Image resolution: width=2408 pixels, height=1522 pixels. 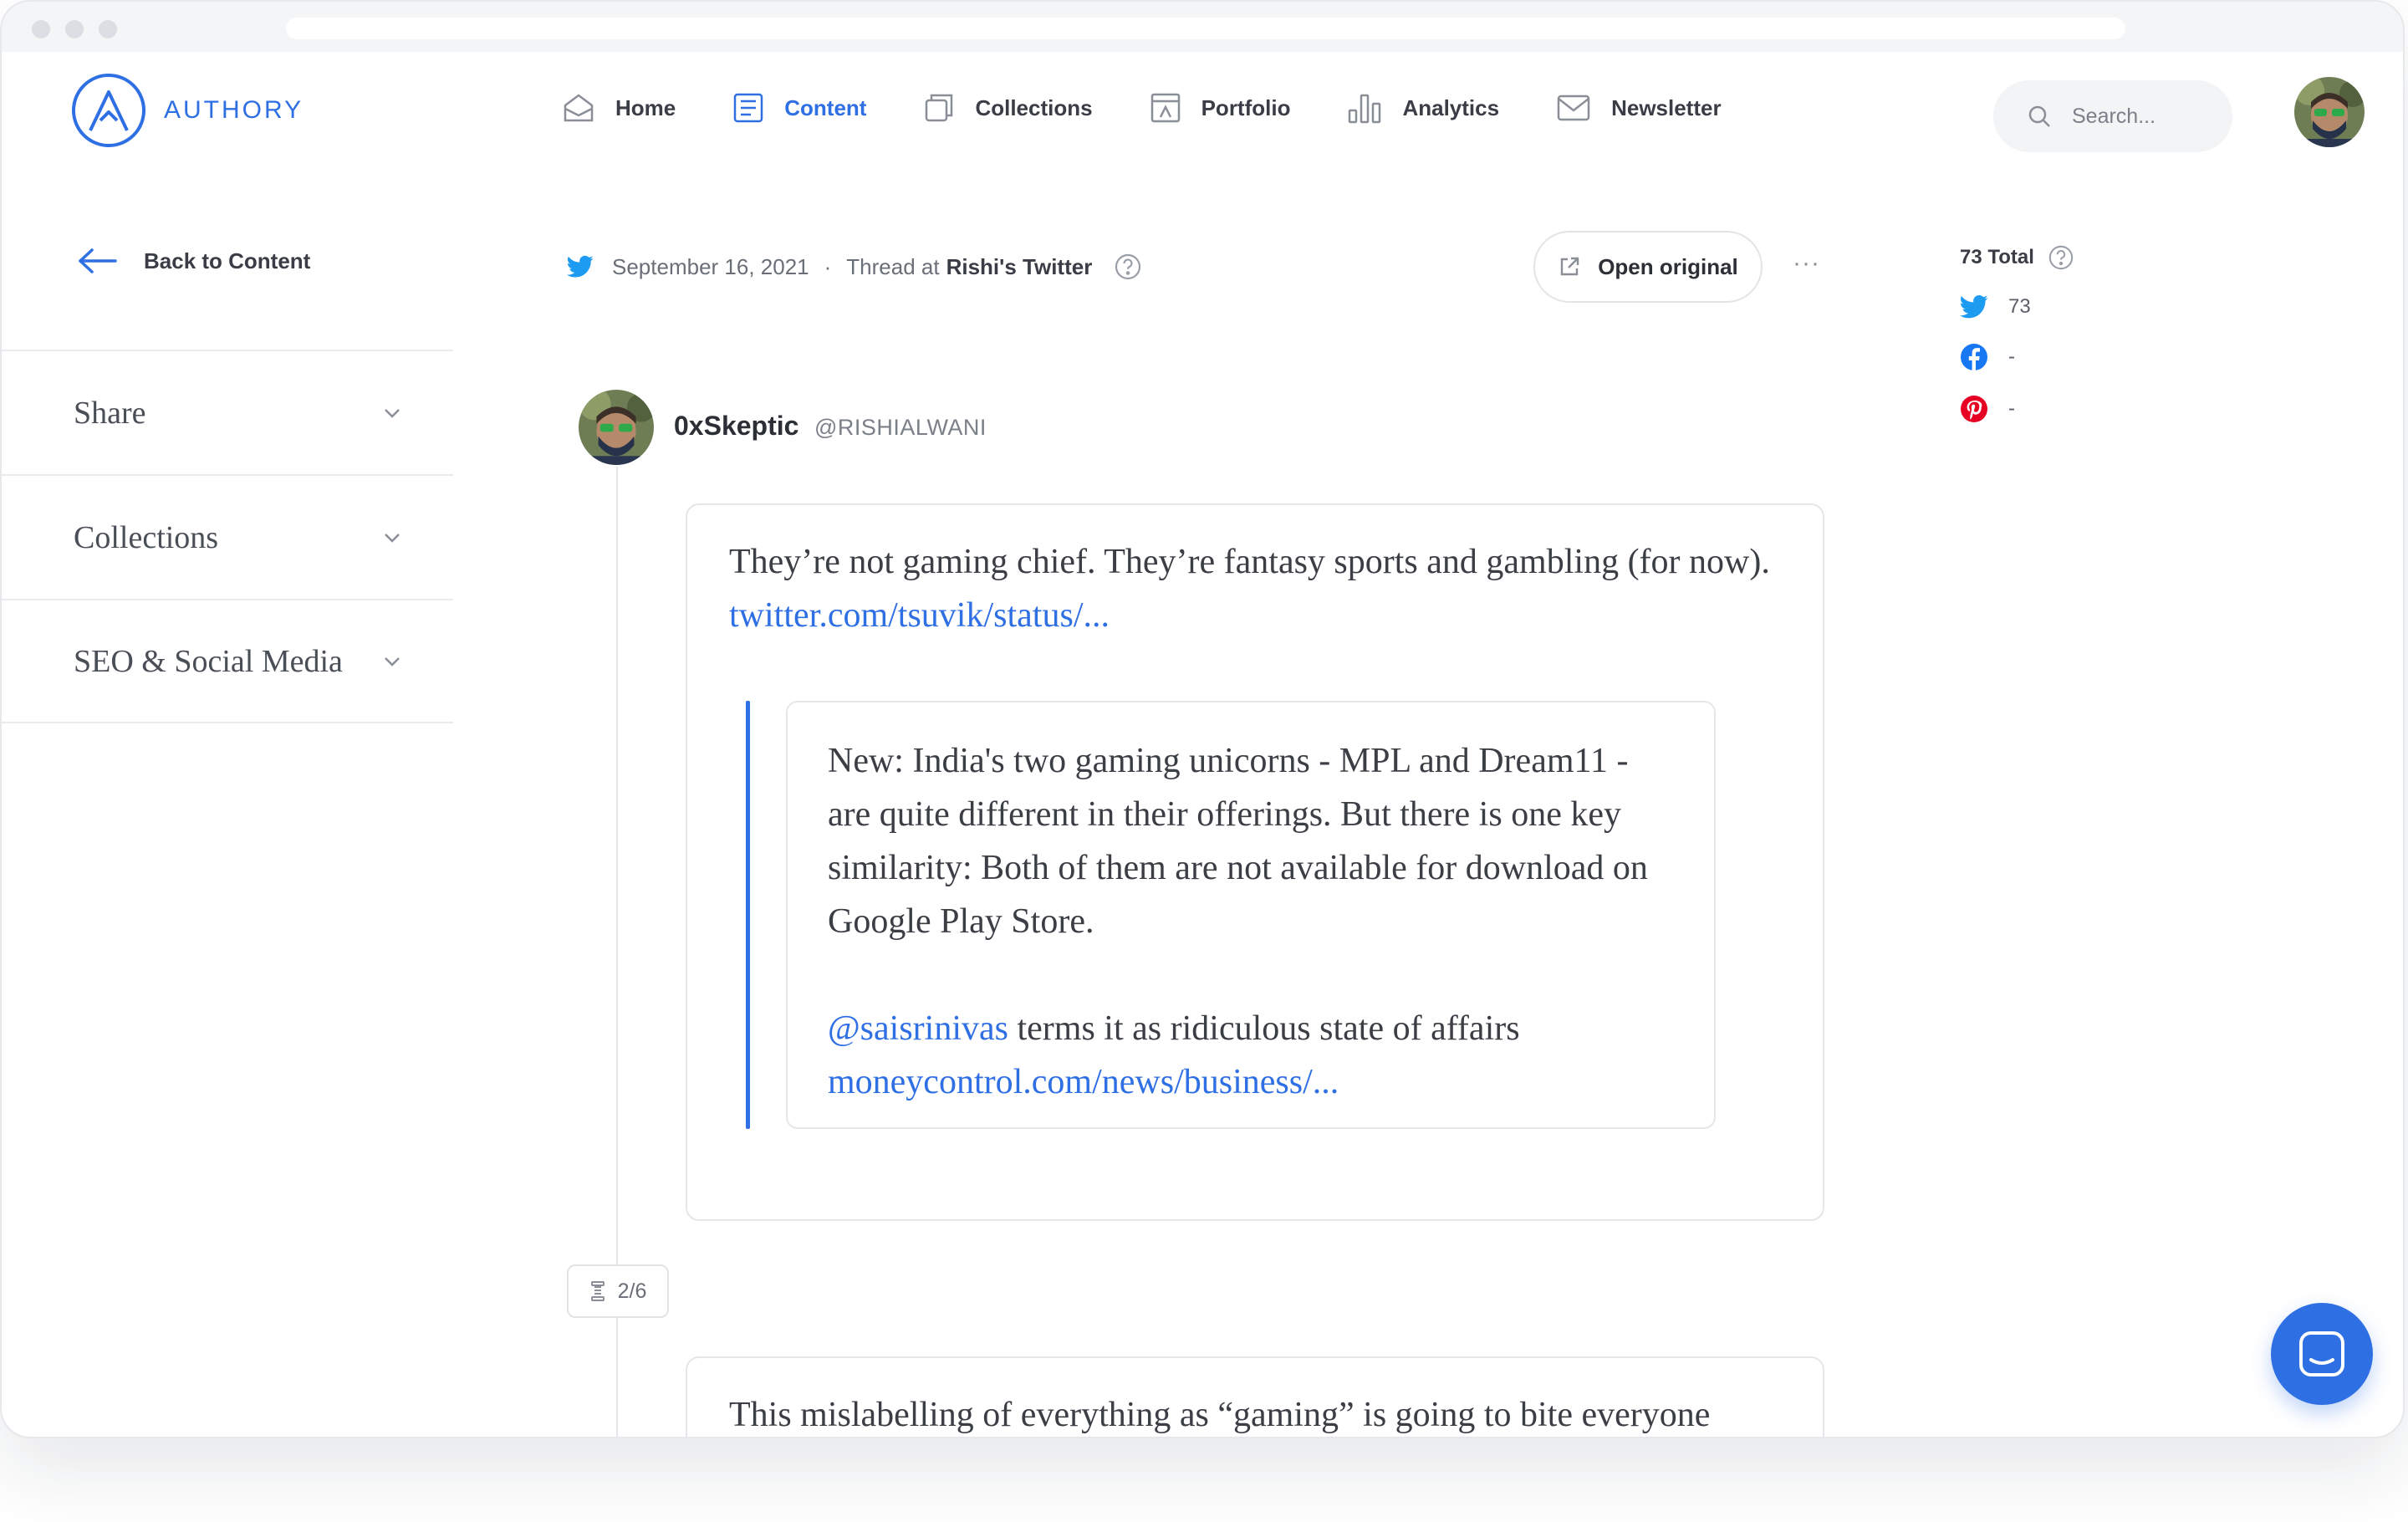 I want to click on spool-icon, so click(x=598, y=1291).